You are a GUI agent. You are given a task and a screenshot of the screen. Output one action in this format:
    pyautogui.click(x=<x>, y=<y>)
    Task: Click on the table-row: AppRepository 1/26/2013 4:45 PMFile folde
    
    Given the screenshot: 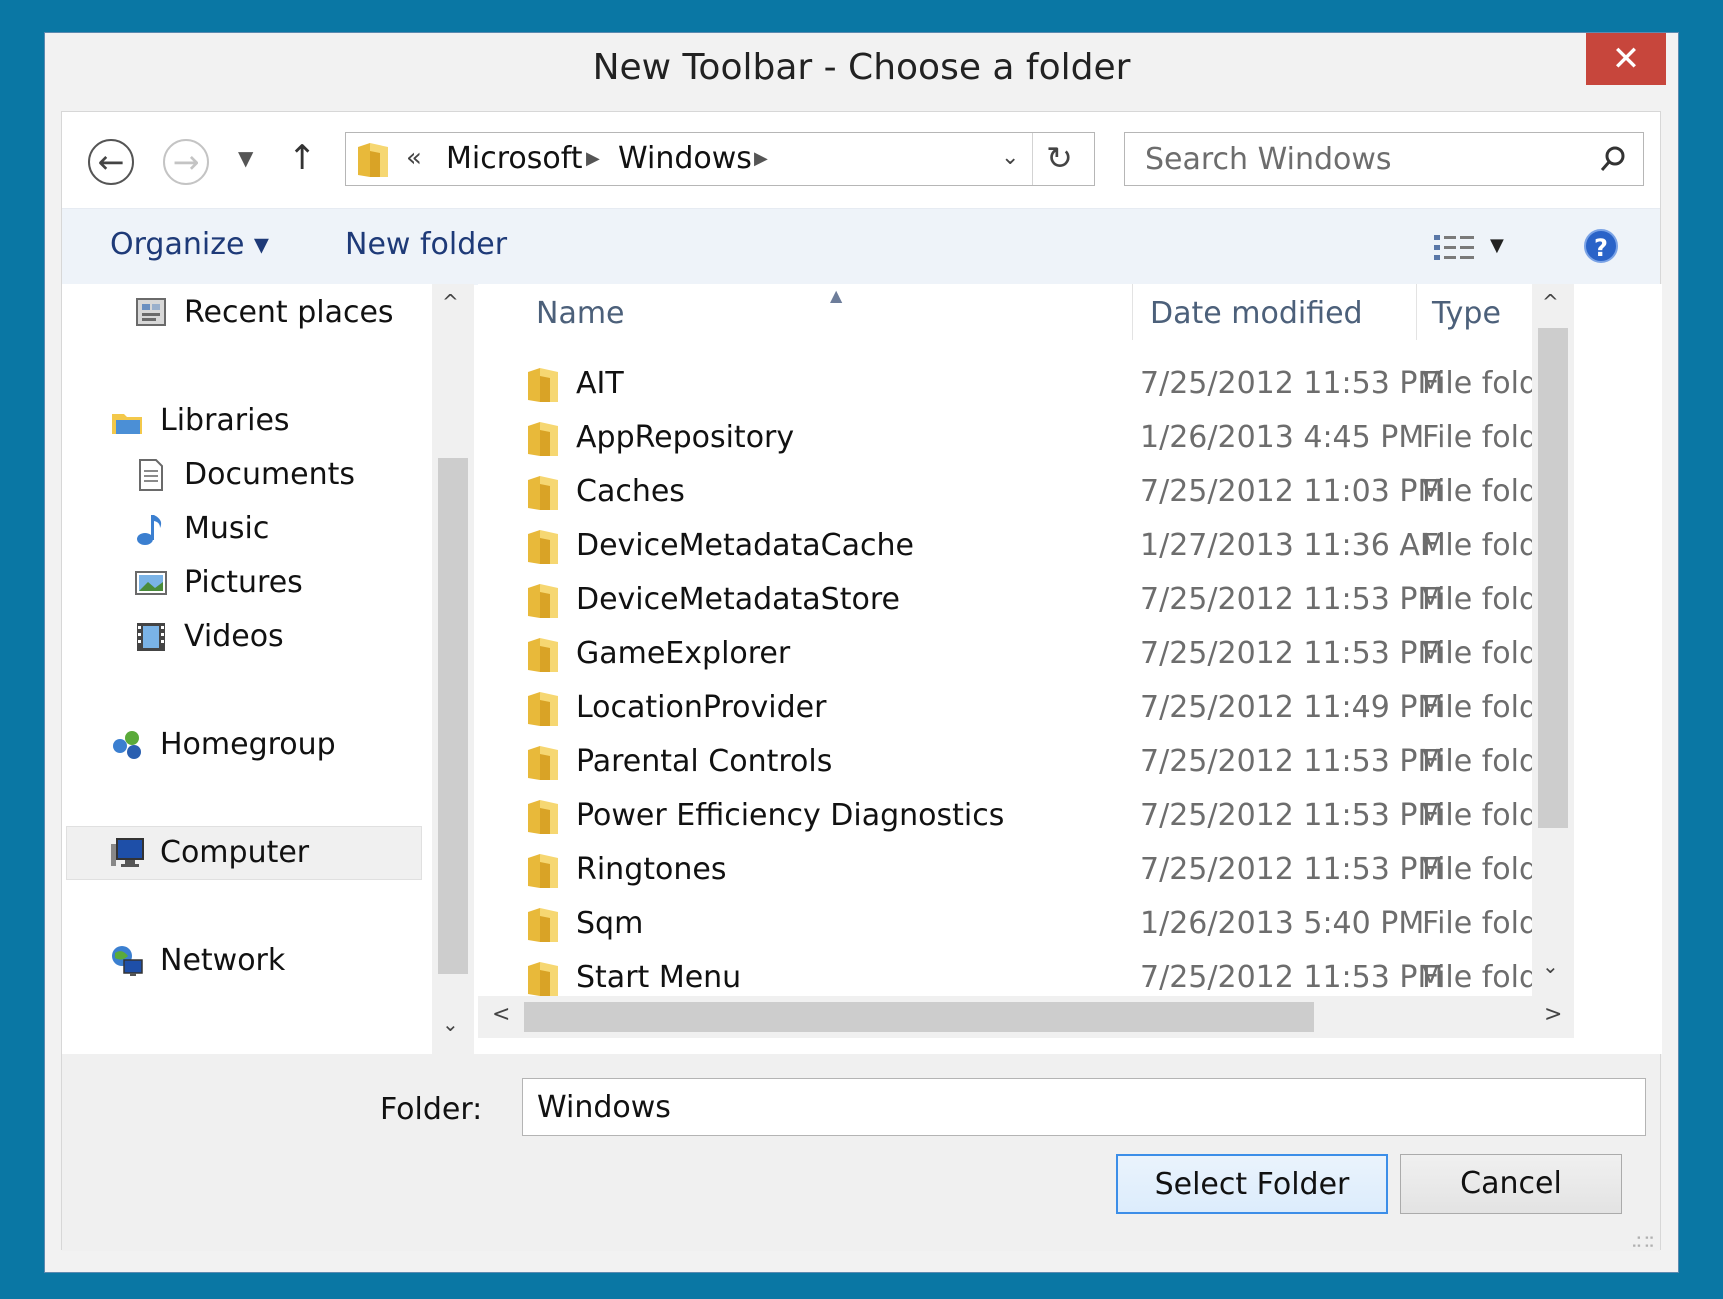 What is the action you would take?
    pyautogui.click(x=1006, y=439)
    